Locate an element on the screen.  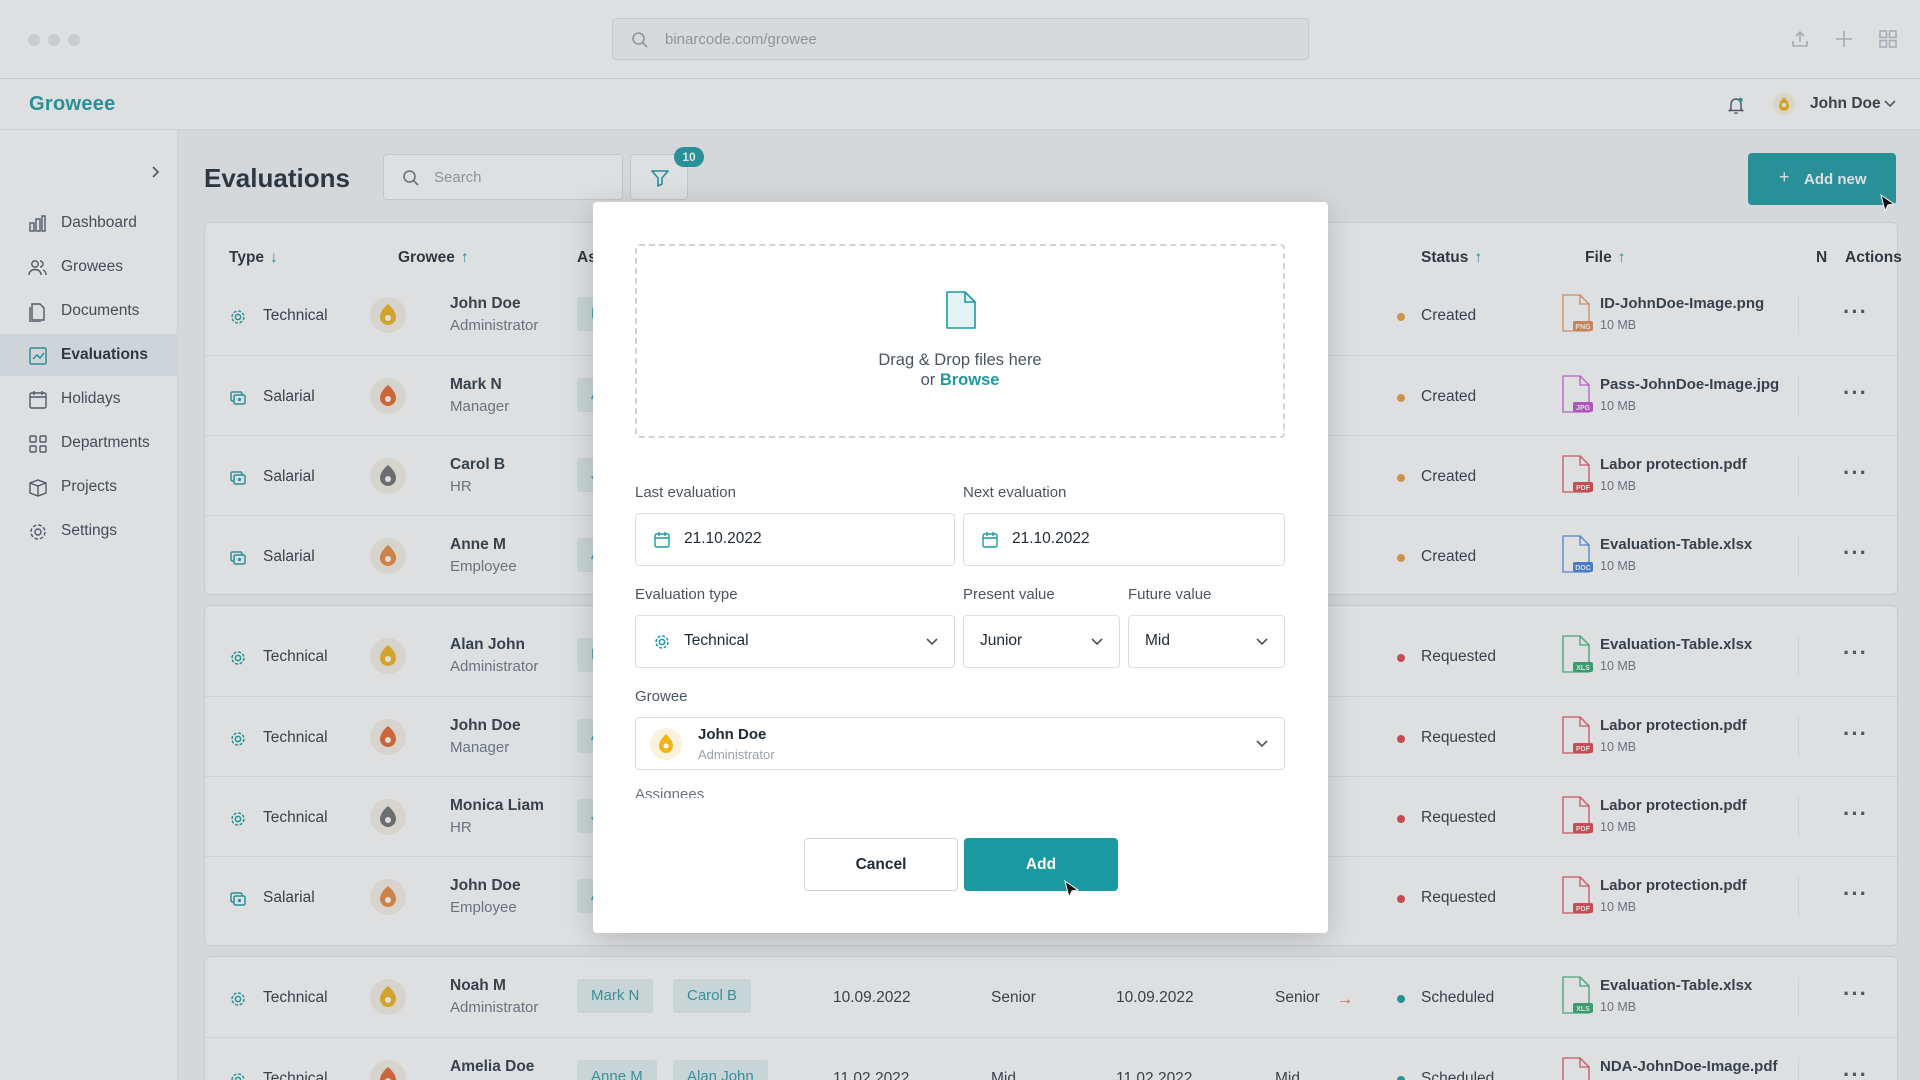
next-evaluation-label: Next evaluation is located at coordinates (1015, 492).